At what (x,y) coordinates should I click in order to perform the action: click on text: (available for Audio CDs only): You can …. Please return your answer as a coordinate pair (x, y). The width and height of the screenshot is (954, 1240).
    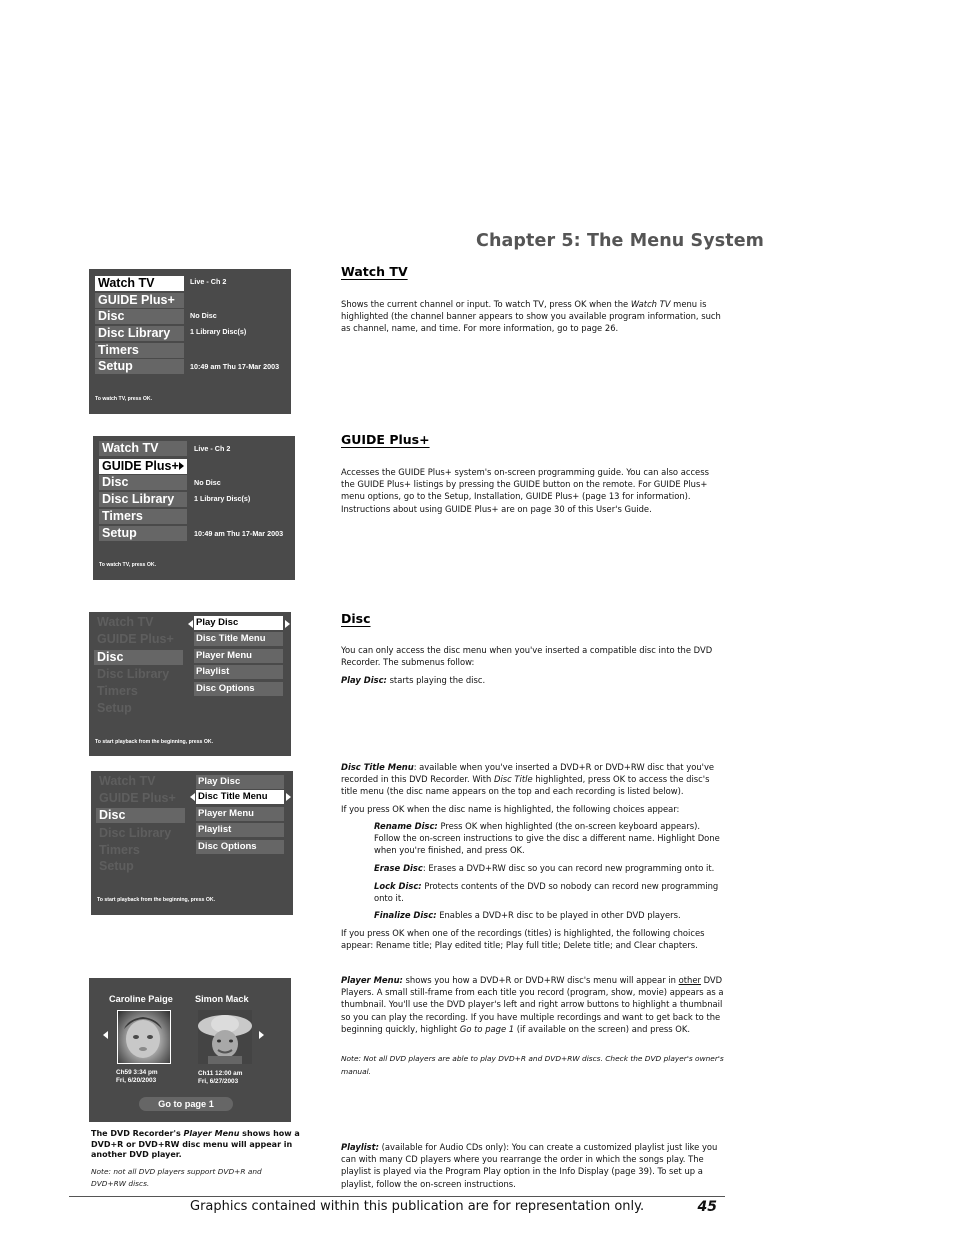
    Looking at the image, I should click on (529, 1165).